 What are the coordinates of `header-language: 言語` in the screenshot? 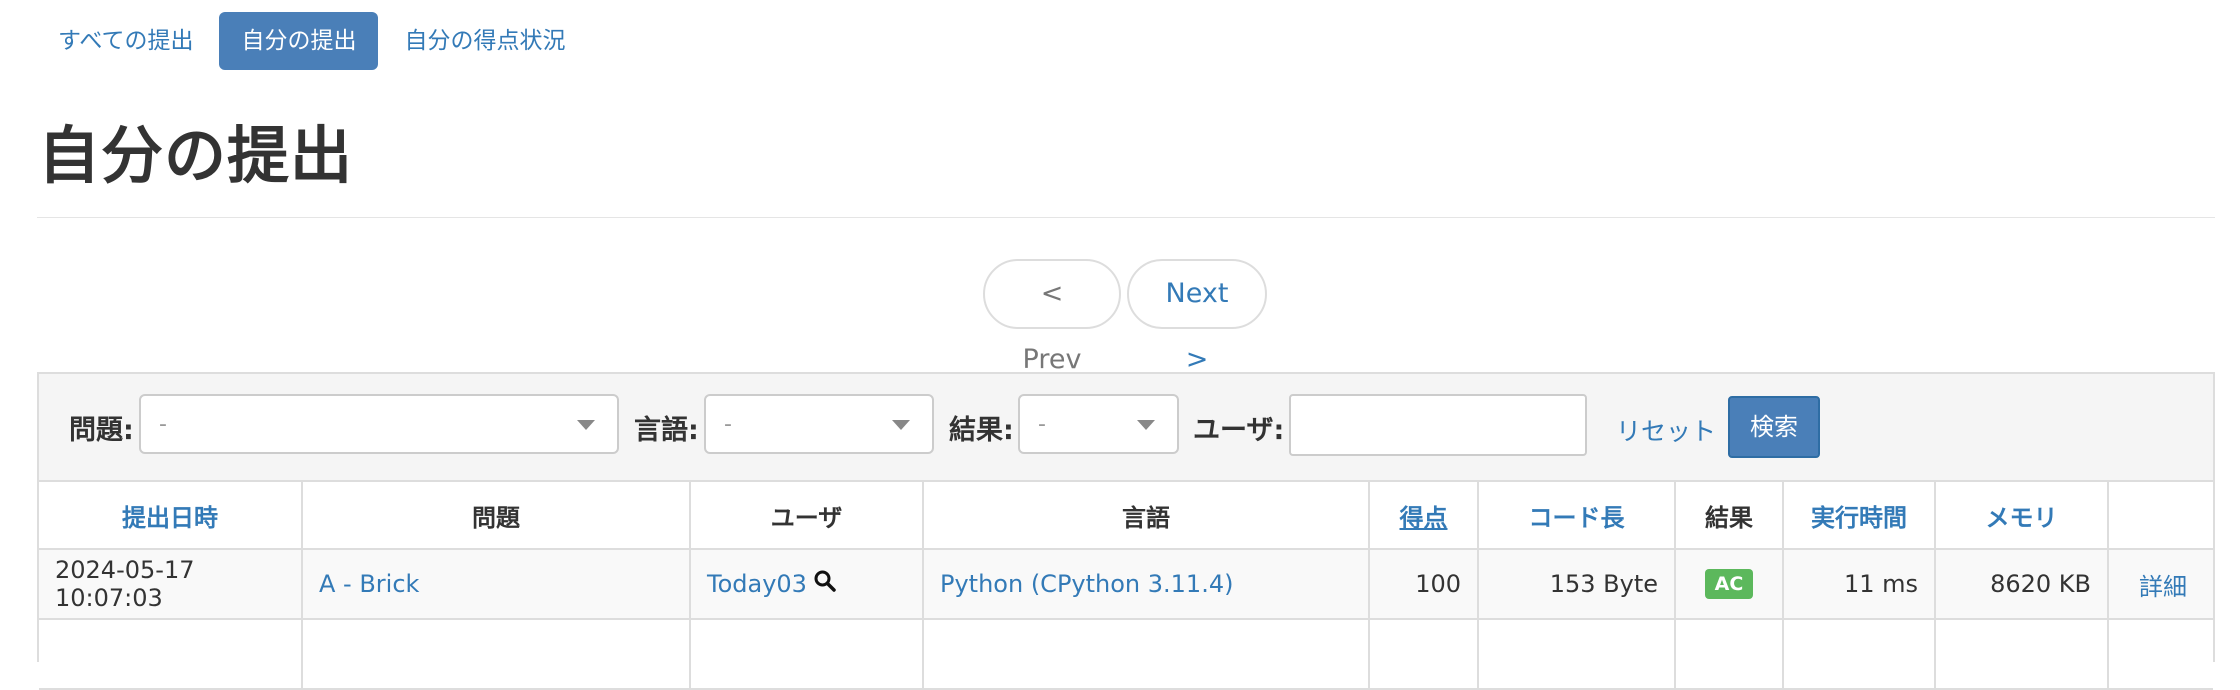 It's located at (1145, 515).